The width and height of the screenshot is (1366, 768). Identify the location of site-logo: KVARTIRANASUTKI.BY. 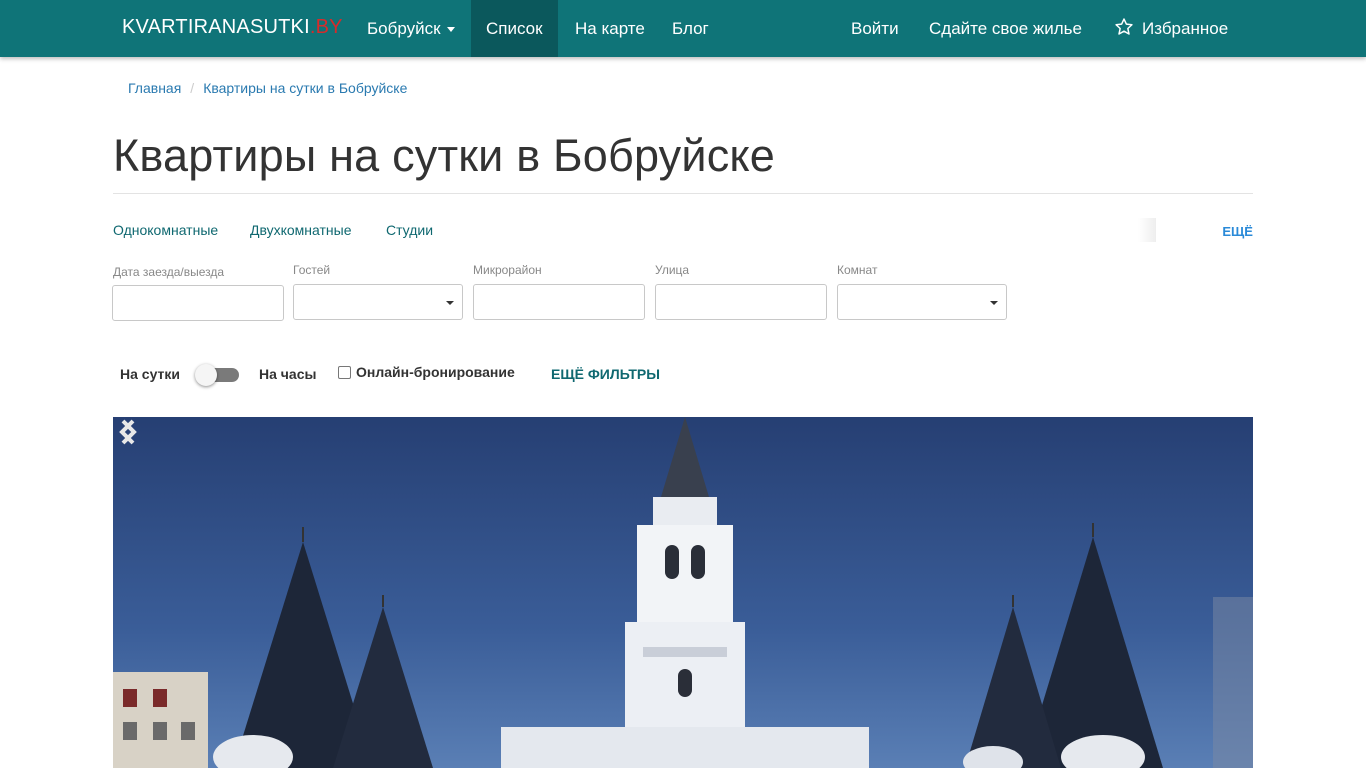
(232, 27).